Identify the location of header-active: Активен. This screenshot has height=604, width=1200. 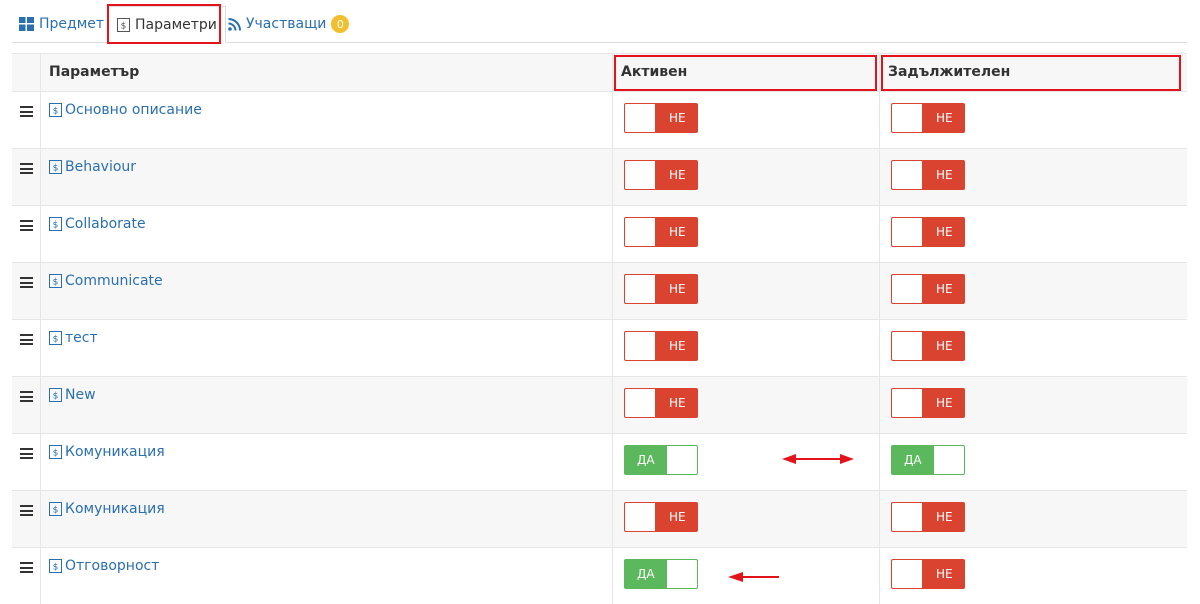
(654, 72).